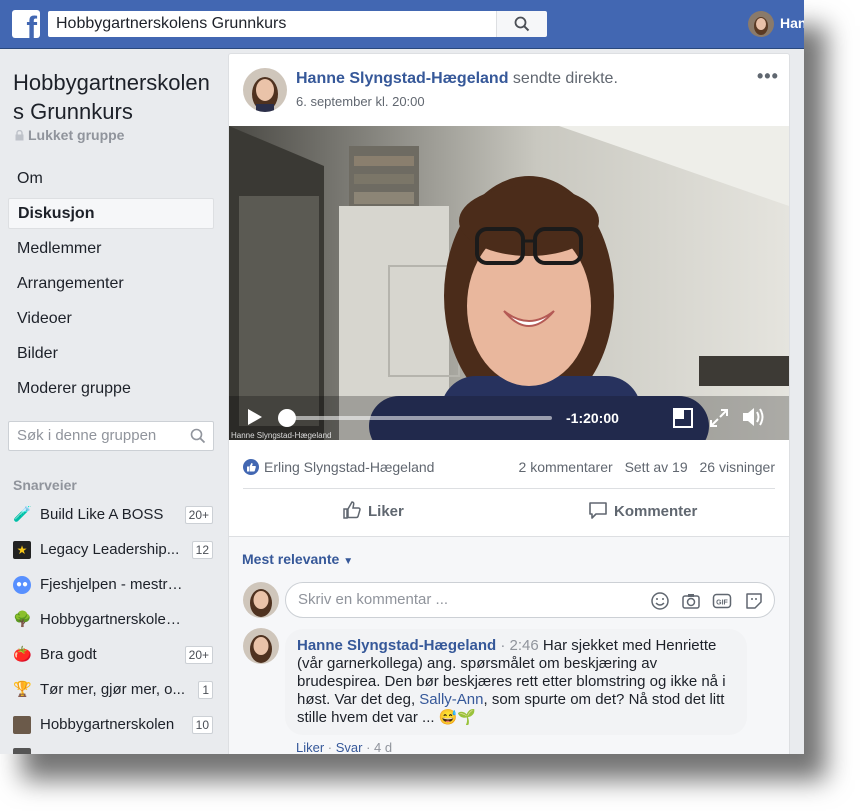 The width and height of the screenshot is (860, 811). I want to click on mention-link: Sally-Ann, so click(451, 699).